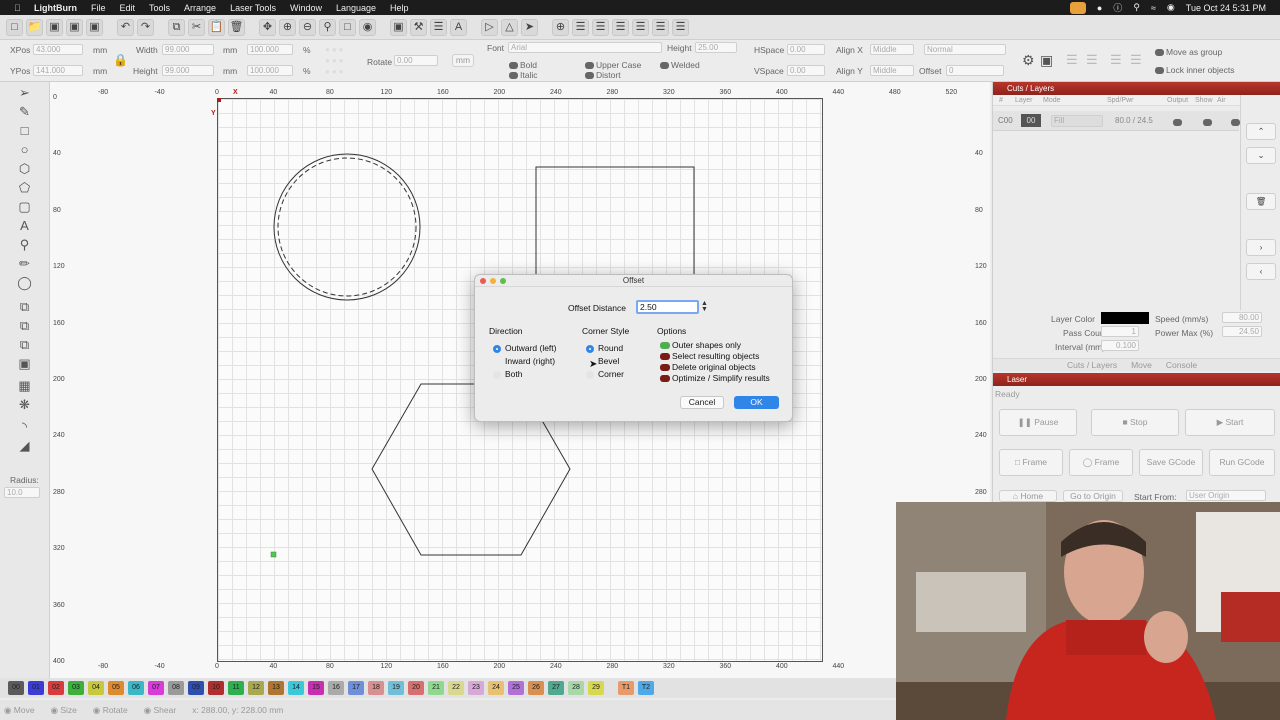  Describe the element at coordinates (1135, 422) in the screenshot. I see `stop-button: ■ Stop` at that location.